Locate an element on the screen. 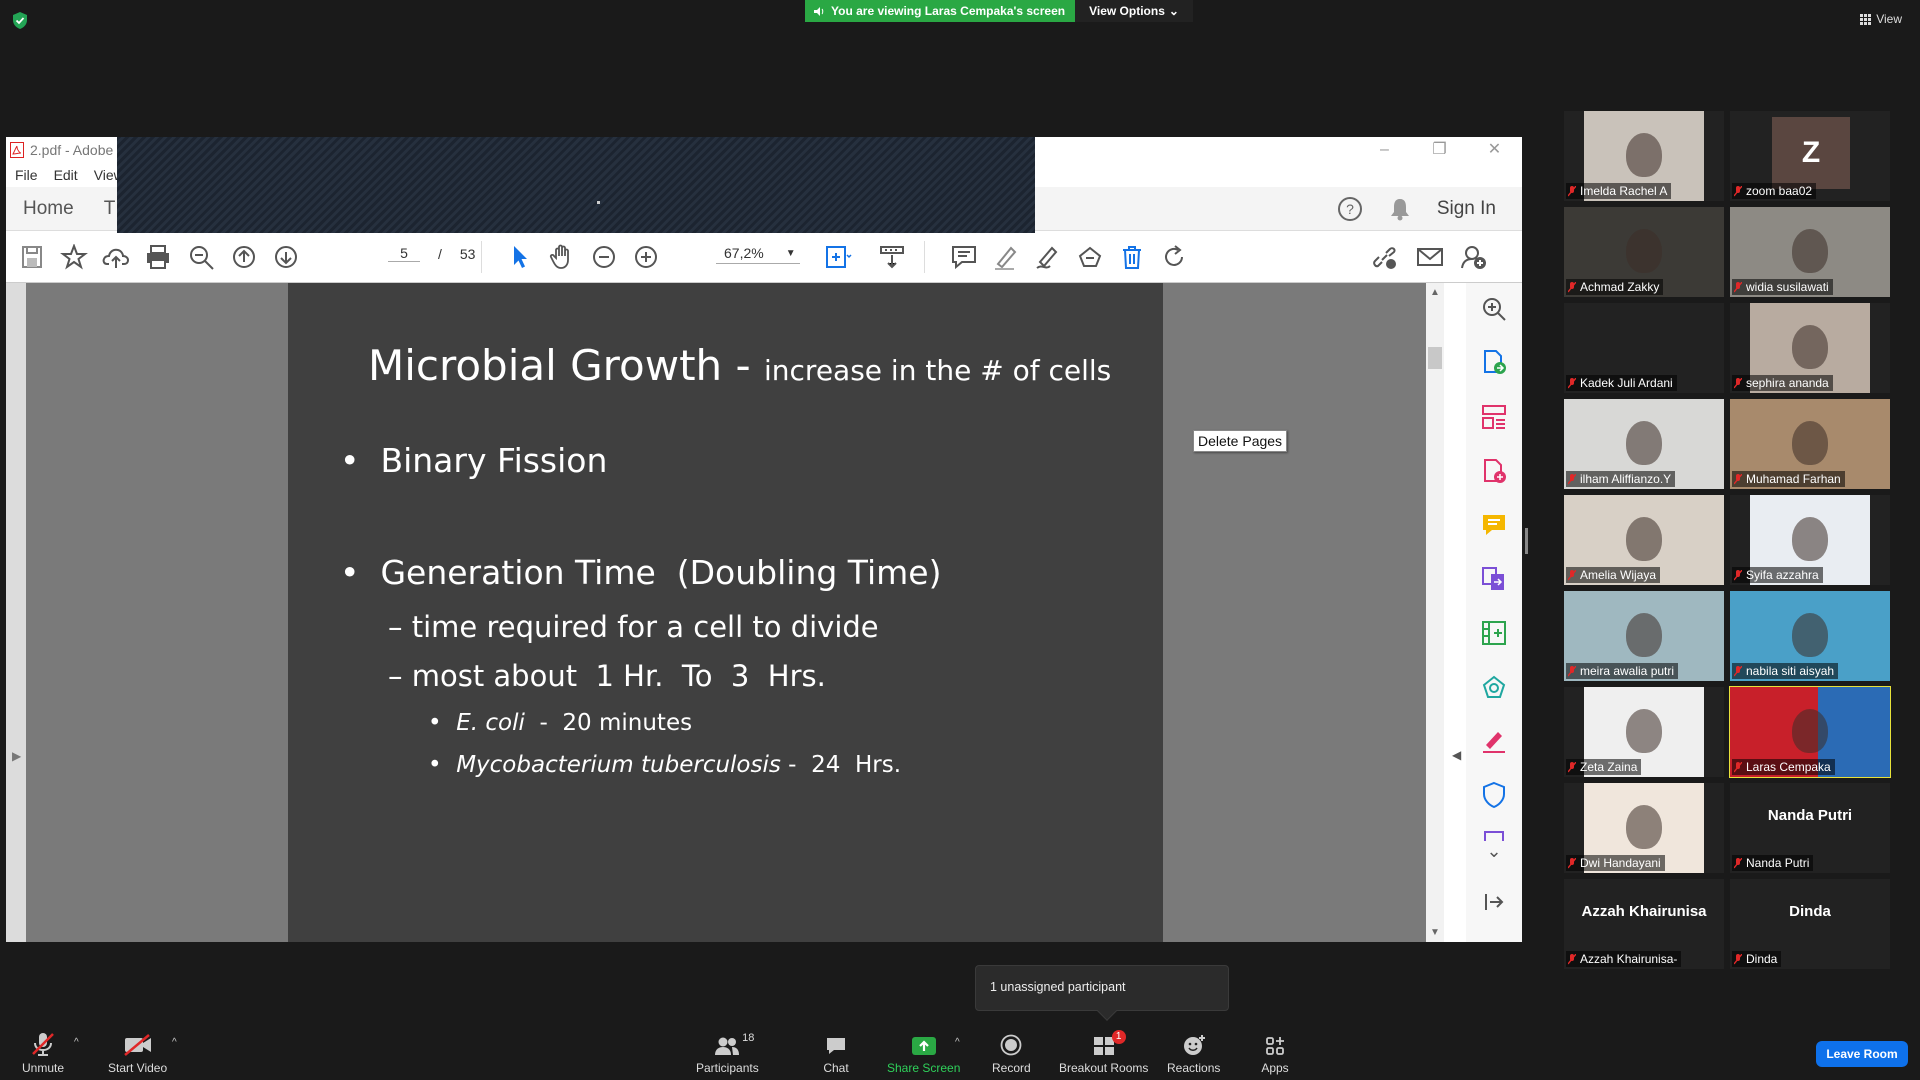  restore-button: ❐ is located at coordinates (1439, 150).